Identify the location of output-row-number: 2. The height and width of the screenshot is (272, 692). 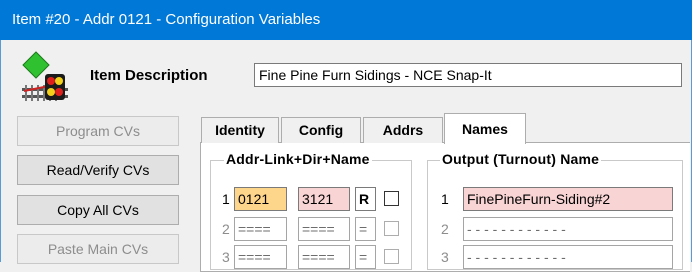
(445, 229).